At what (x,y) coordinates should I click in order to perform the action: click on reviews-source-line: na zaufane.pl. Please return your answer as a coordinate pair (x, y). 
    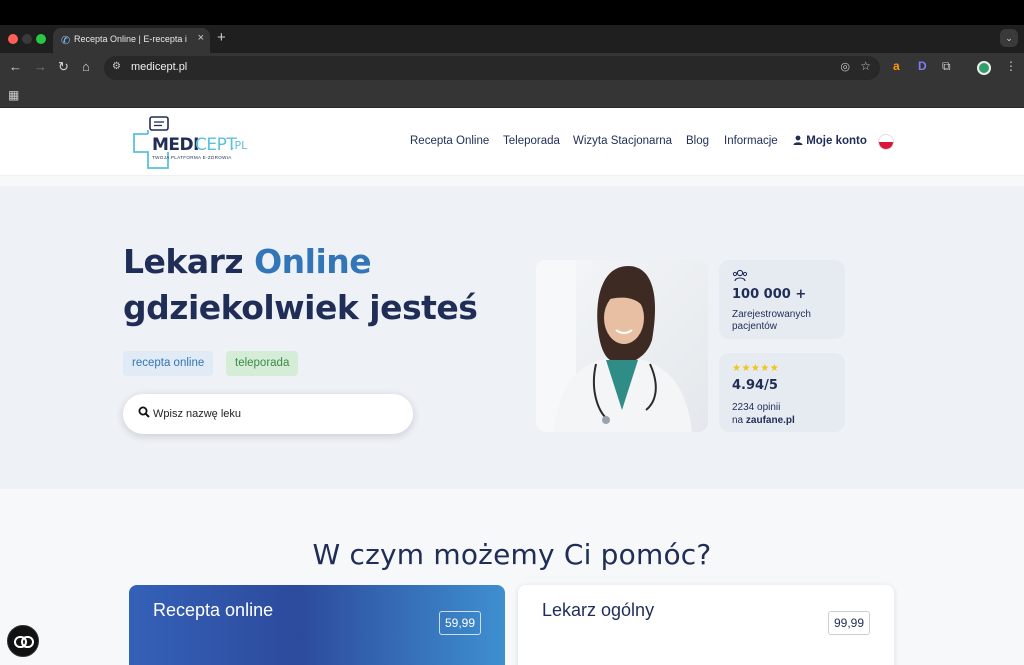
    Looking at the image, I should click on (763, 421).